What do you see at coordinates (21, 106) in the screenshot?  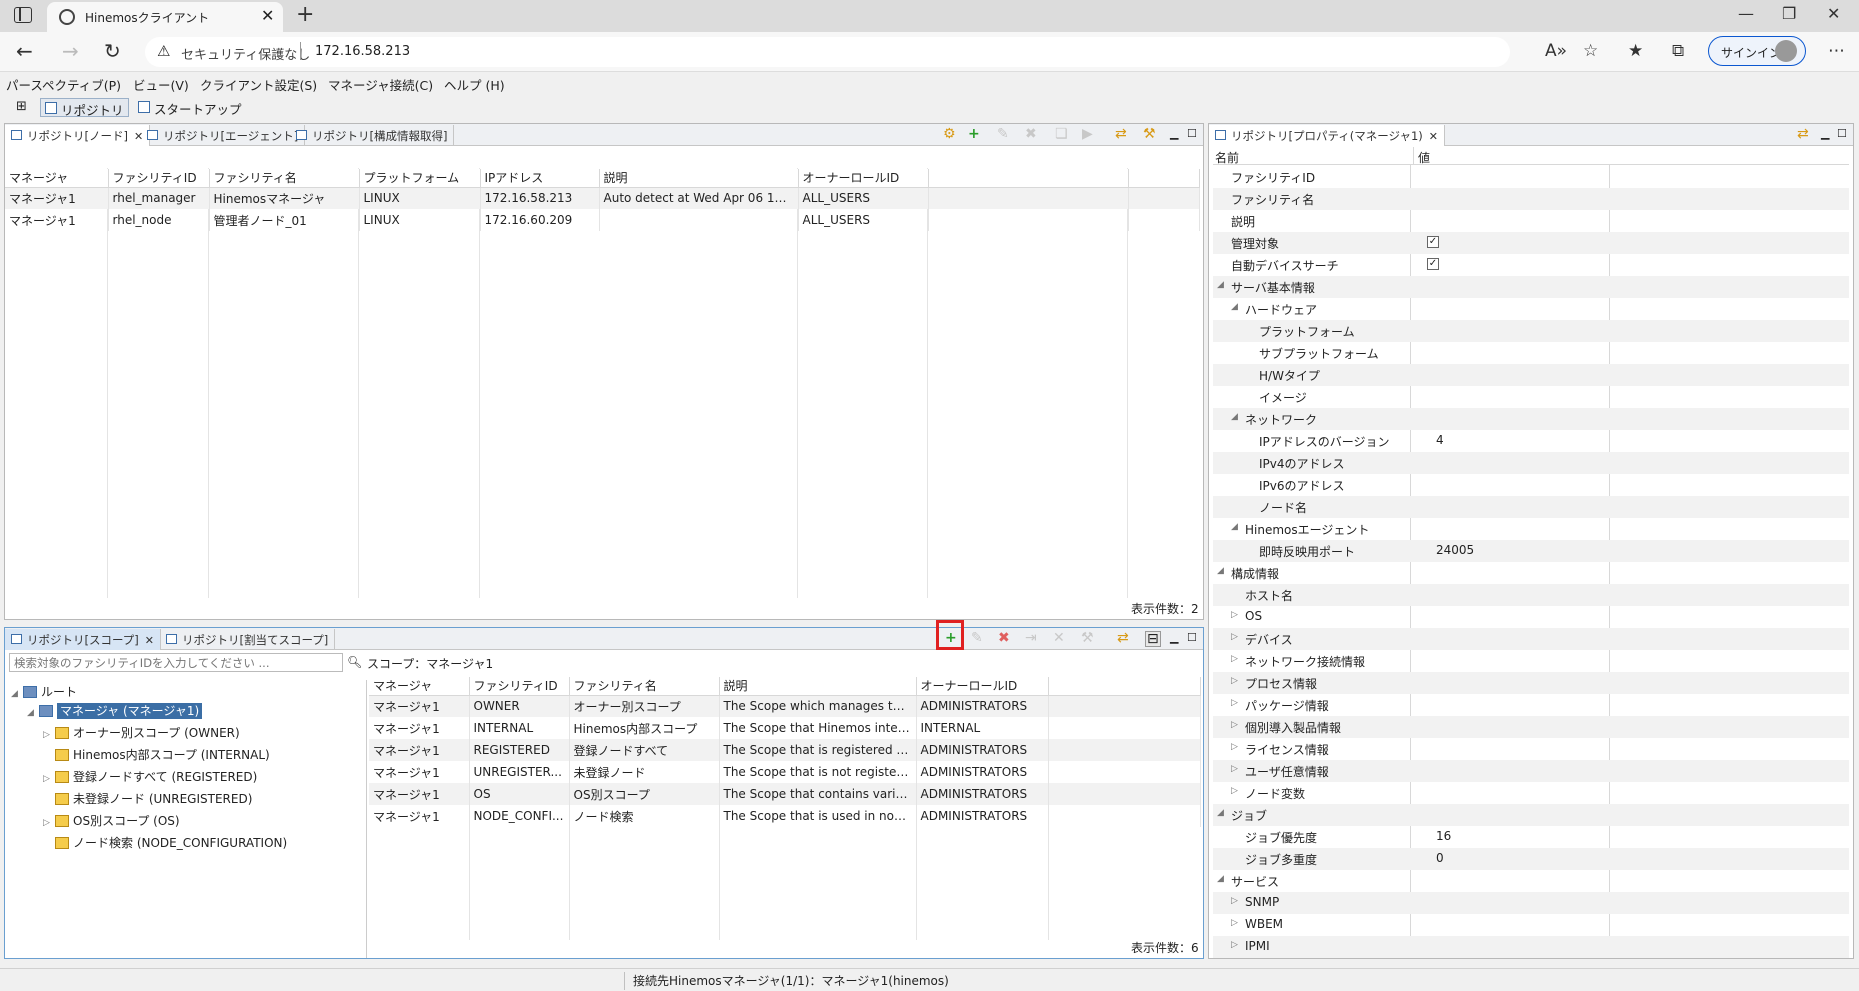 I see `open-perspective-icon: ⊞` at bounding box center [21, 106].